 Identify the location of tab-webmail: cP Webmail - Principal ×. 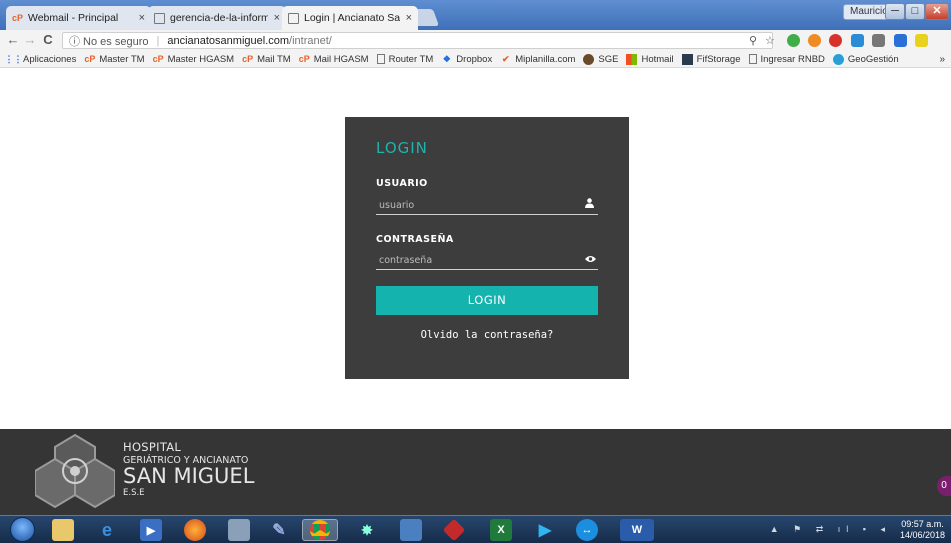
(78, 18).